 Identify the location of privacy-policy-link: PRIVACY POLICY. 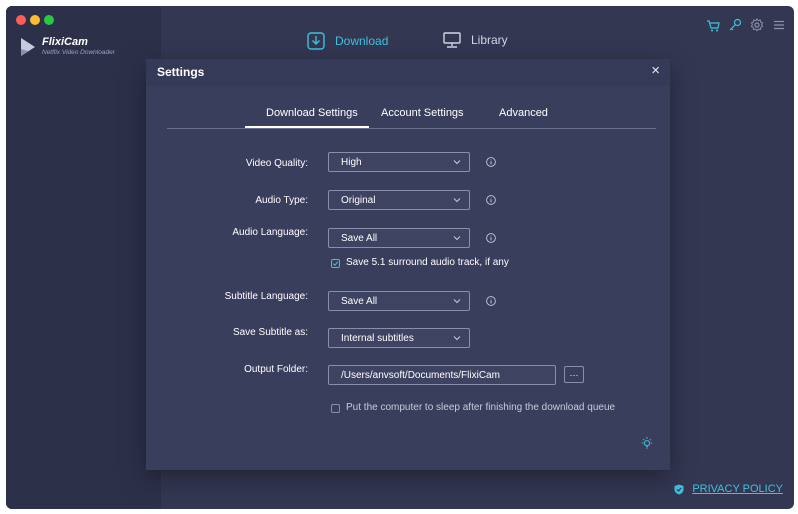
(737, 489).